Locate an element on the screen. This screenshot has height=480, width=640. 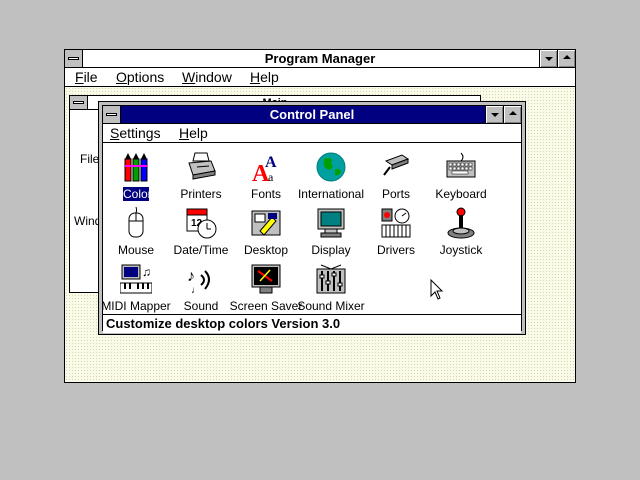
menu-window-label: indow is located at coordinates (213, 77).